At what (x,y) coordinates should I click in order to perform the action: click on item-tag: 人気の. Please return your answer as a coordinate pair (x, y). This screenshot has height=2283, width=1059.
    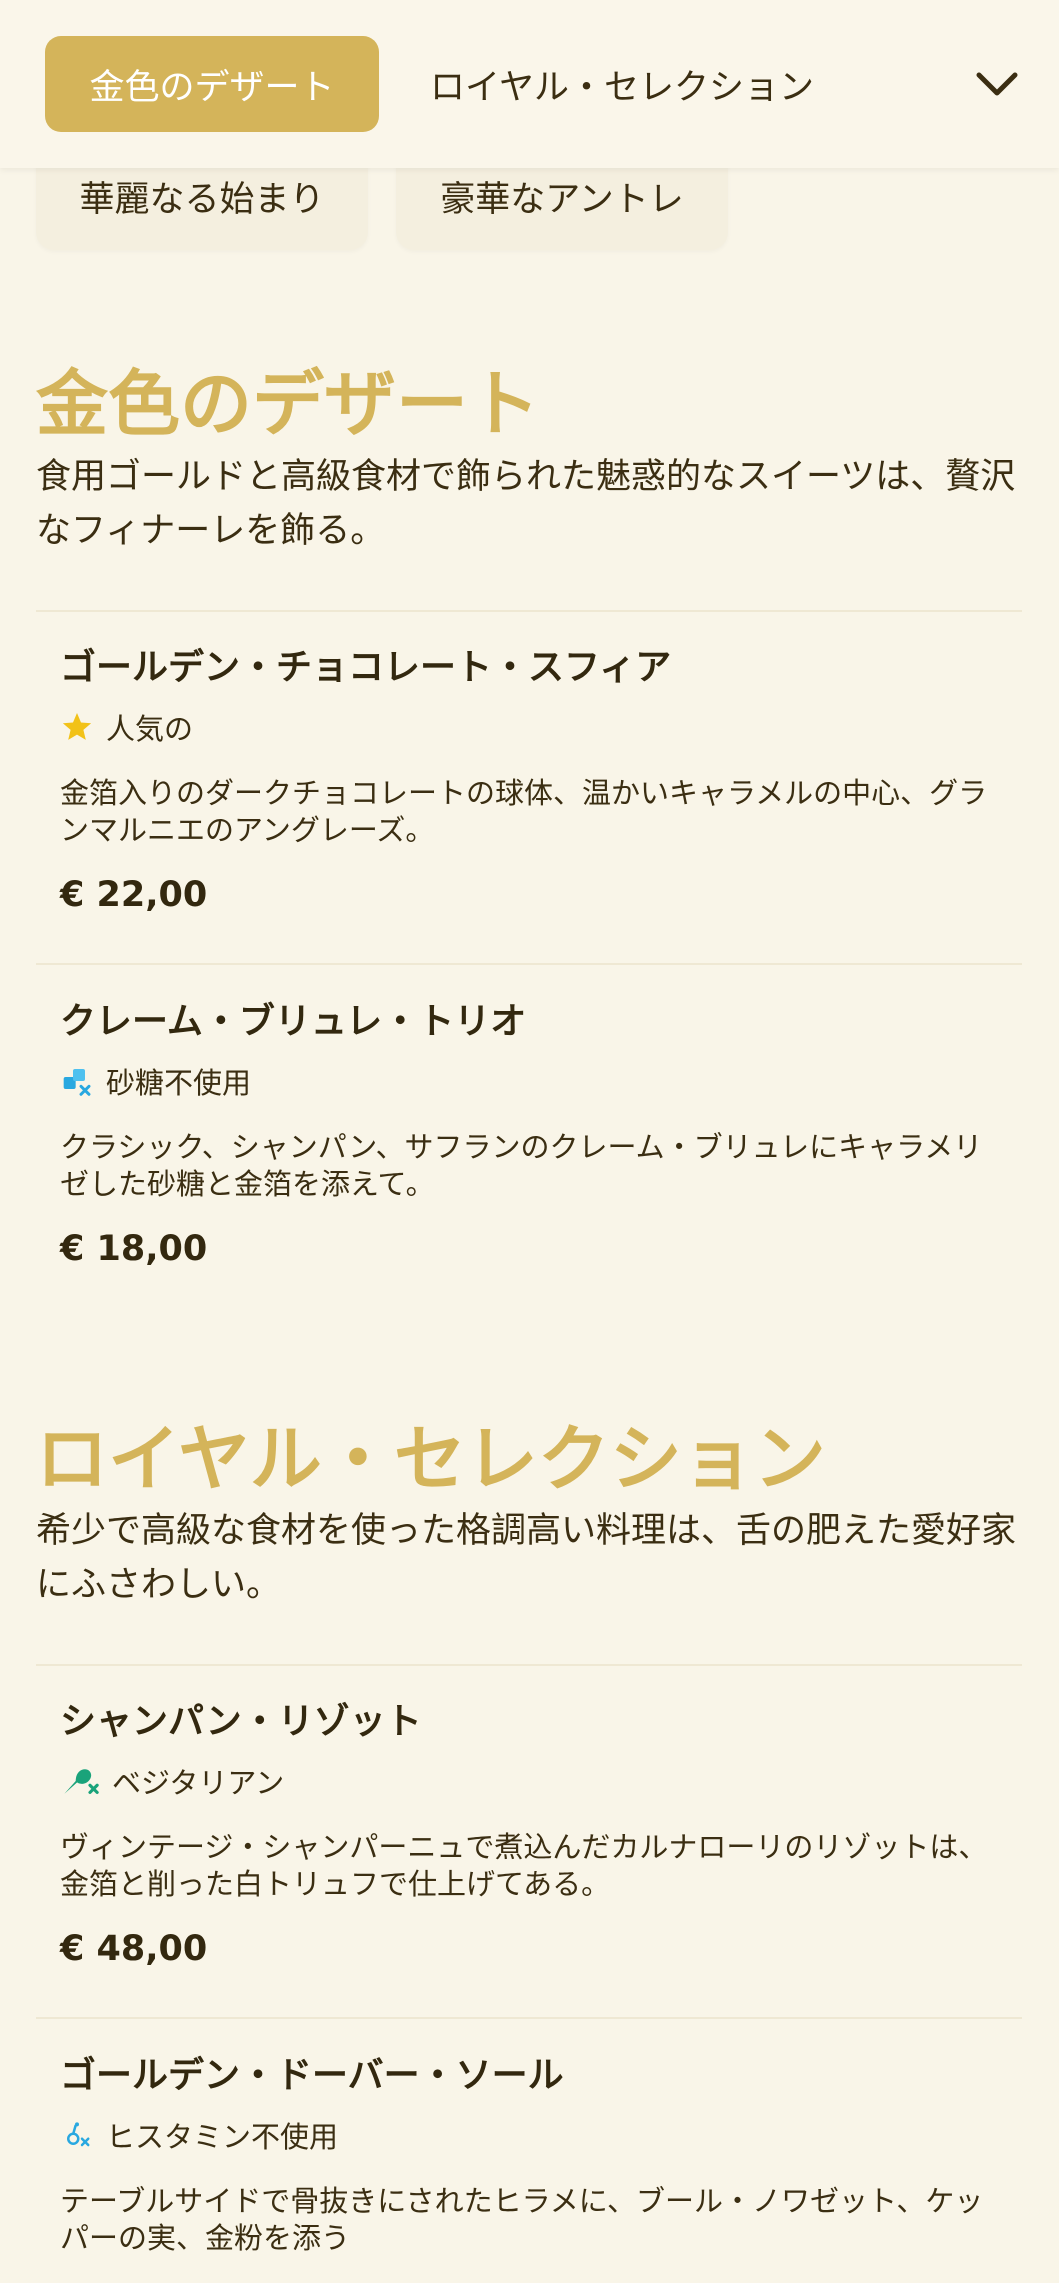
    Looking at the image, I should click on (530, 727).